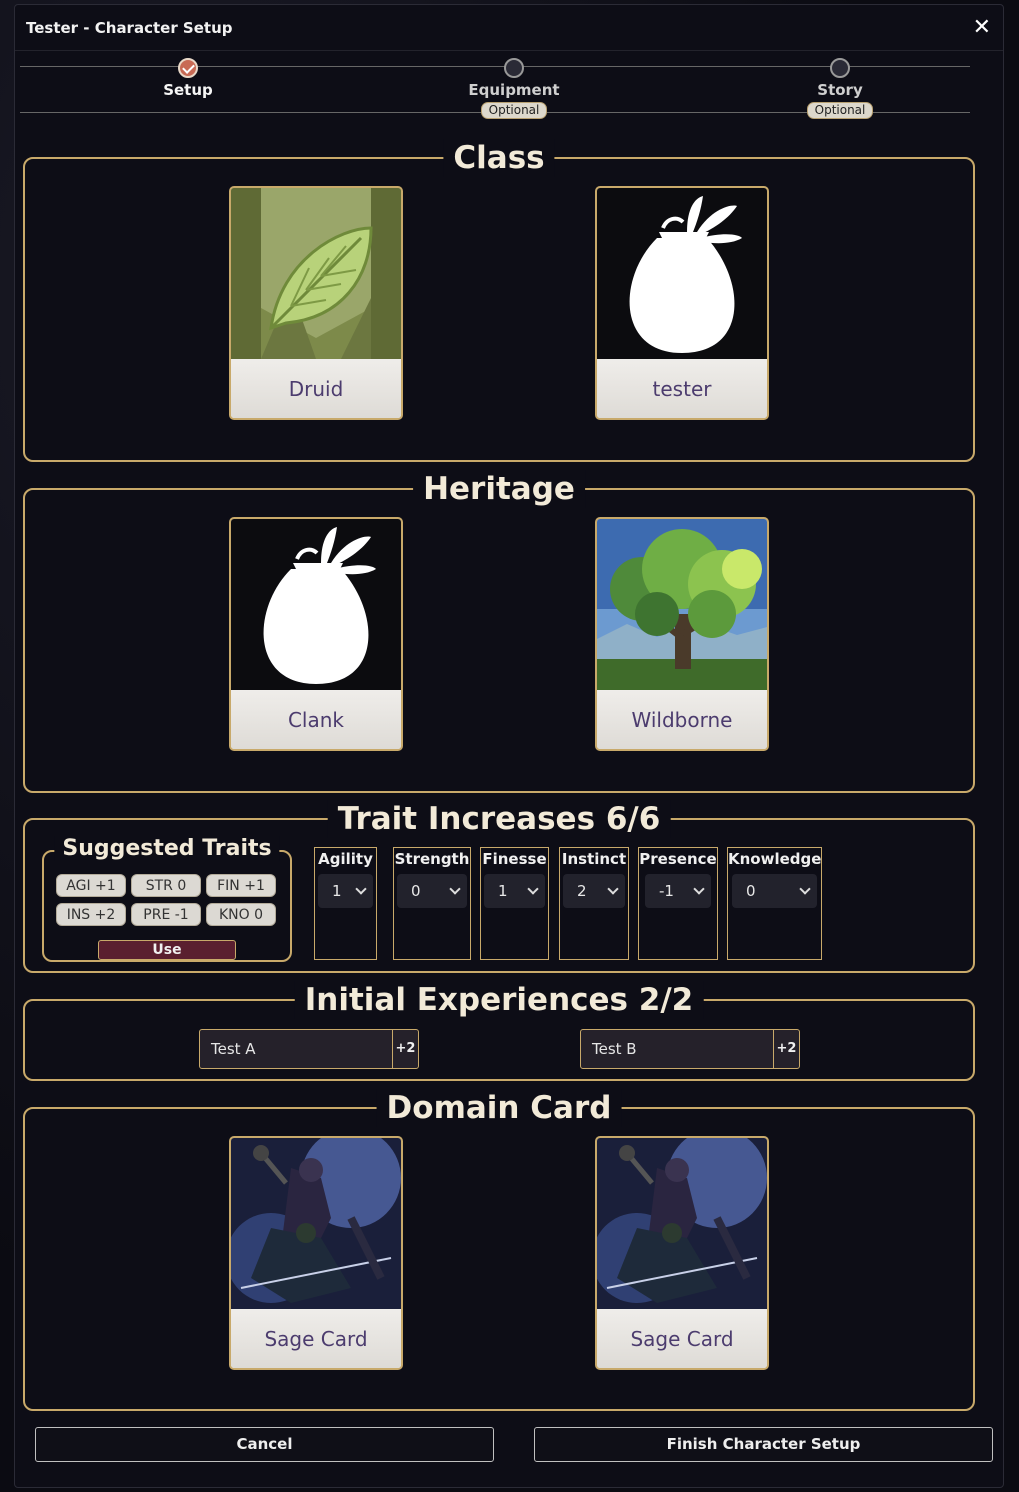 This screenshot has width=1019, height=1492. What do you see at coordinates (499, 489) in the screenshot?
I see `section-title: Heritage` at bounding box center [499, 489].